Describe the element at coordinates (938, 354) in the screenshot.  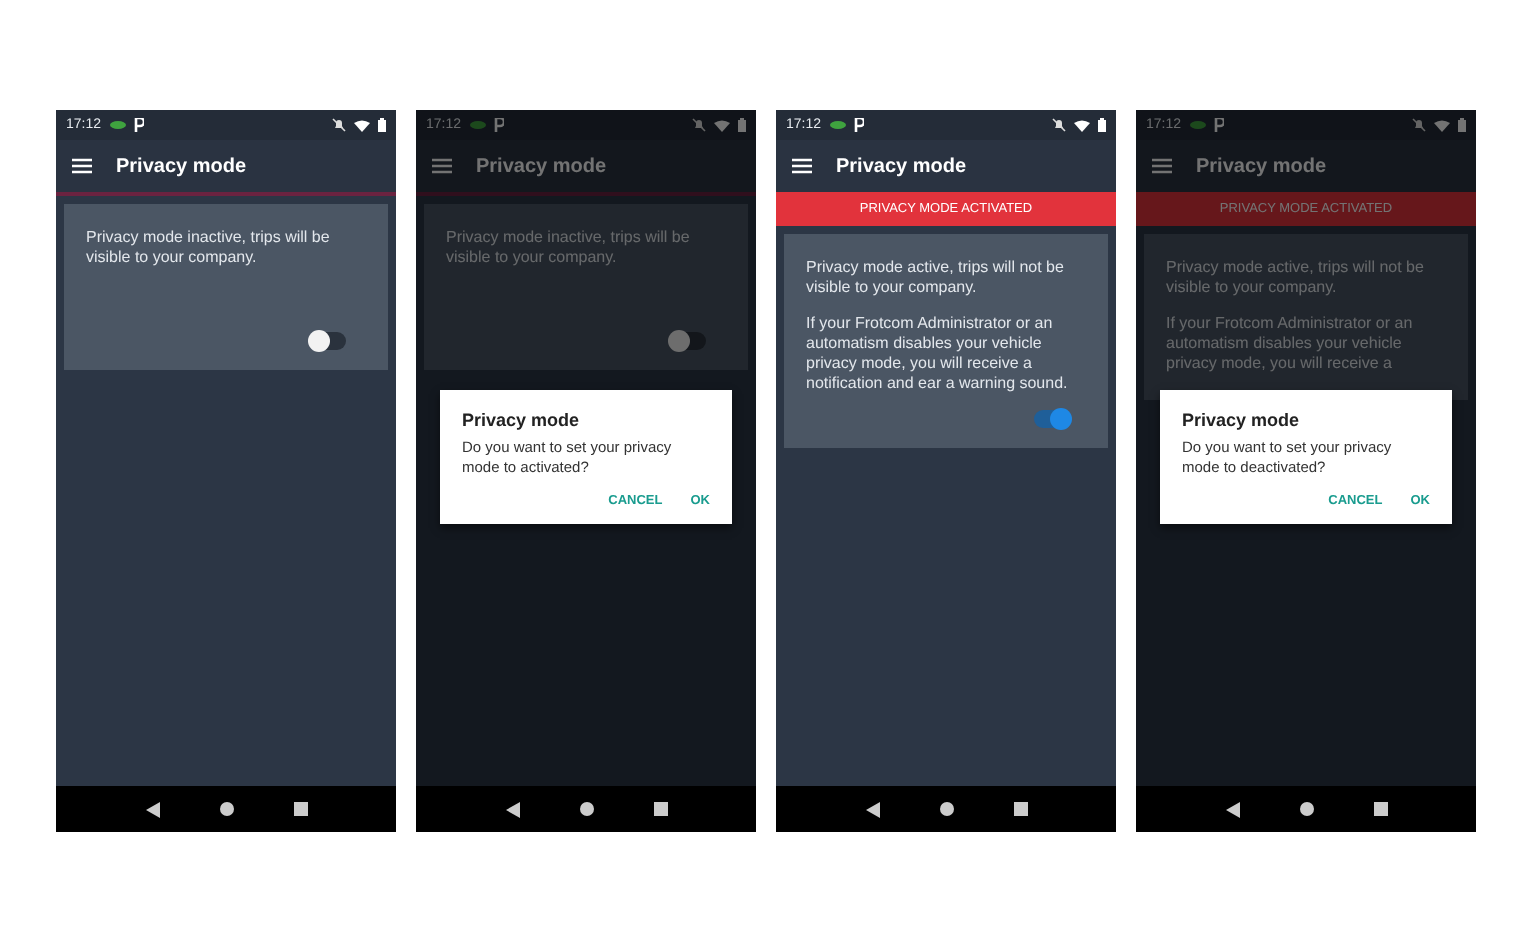
I see `info-text: If your Frotcom Administrator or an automatism disables your vehicle privacy mode, you will receive a notification and ear a warning sound.` at that location.